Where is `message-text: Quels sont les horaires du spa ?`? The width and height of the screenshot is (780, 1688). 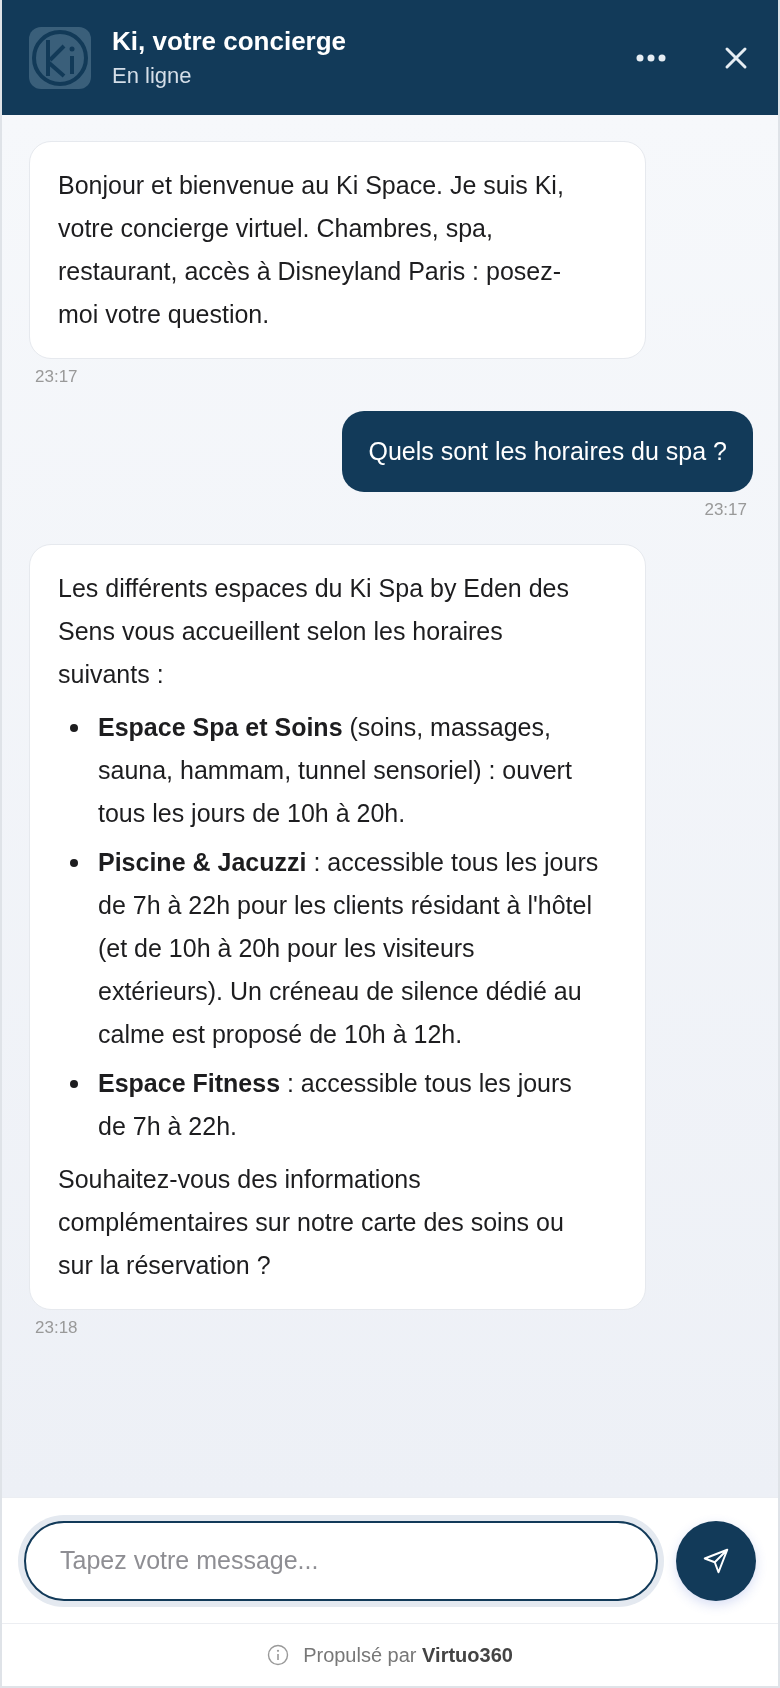
message-text: Quels sont les horaires du spa ? is located at coordinates (547, 451).